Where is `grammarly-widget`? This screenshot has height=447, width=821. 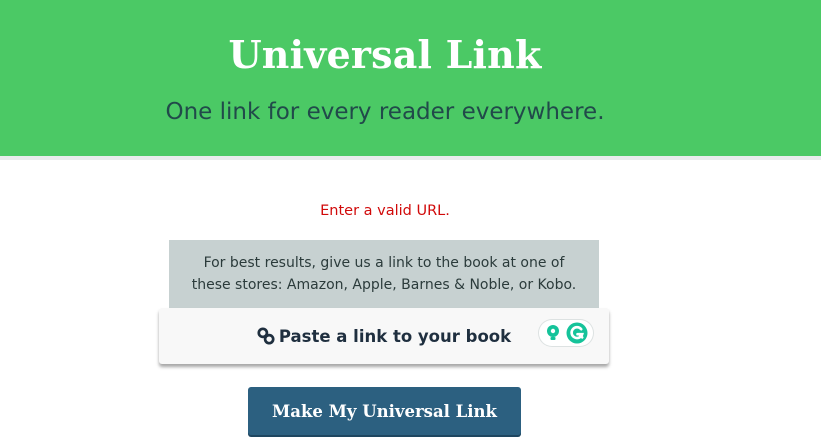 grammarly-widget is located at coordinates (566, 333).